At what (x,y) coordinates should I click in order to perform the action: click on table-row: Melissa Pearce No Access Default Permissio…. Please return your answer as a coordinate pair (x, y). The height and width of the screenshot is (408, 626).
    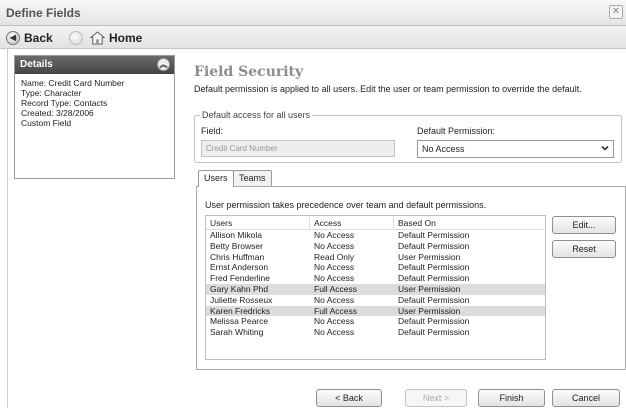
    Looking at the image, I should click on (375, 321).